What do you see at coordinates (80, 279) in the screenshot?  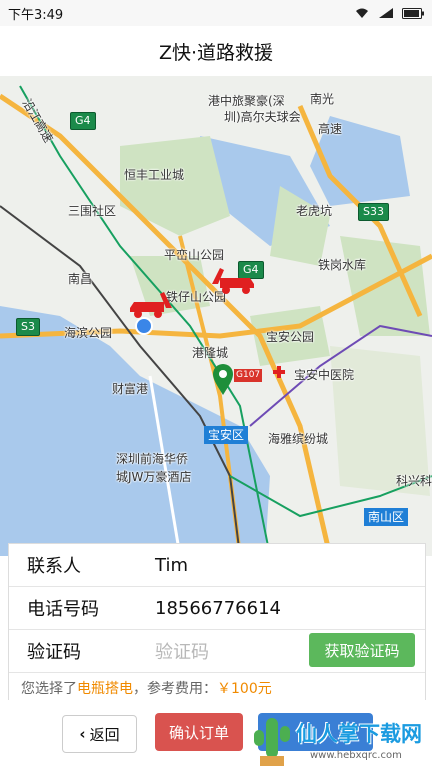 I see `poi-label: 南昌` at bounding box center [80, 279].